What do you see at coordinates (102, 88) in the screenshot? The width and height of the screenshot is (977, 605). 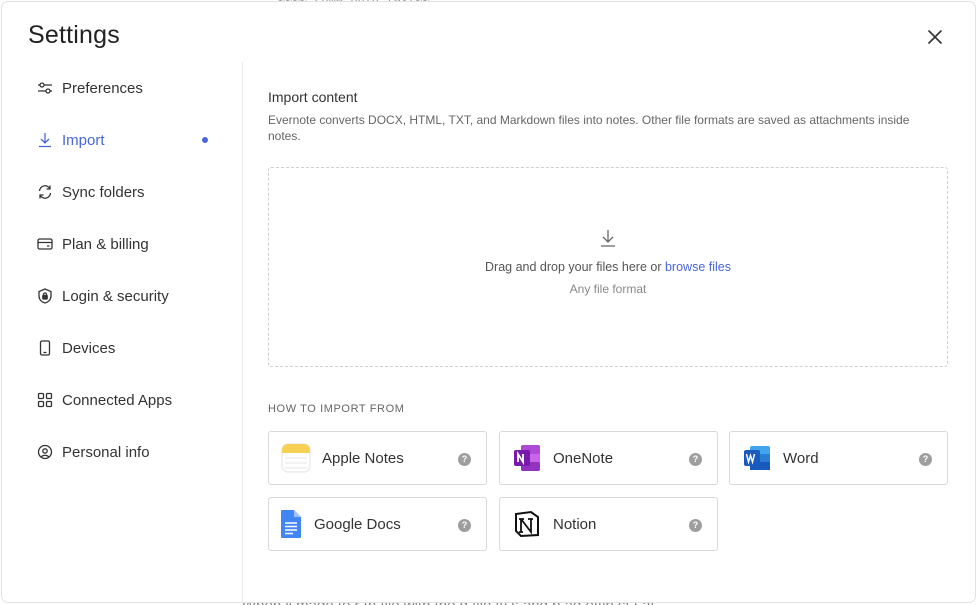 I see `sidebar-item-label: Preferences` at bounding box center [102, 88].